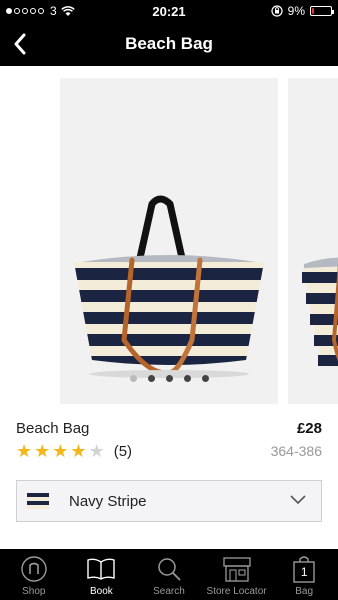 The width and height of the screenshot is (338, 600). What do you see at coordinates (169, 11) in the screenshot?
I see `status-bar: 3 20:21 9%` at bounding box center [169, 11].